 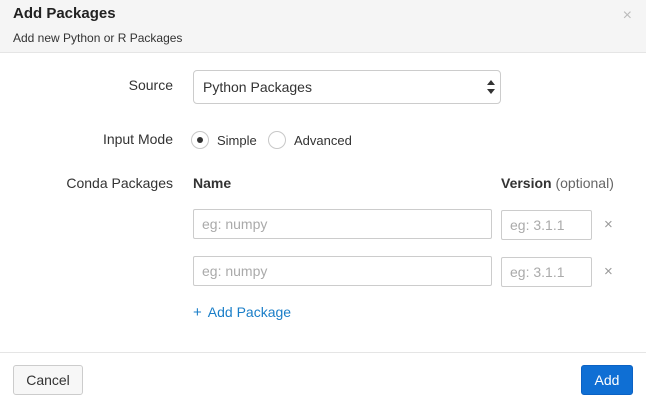 I want to click on plus-icon: +, so click(x=197, y=312).